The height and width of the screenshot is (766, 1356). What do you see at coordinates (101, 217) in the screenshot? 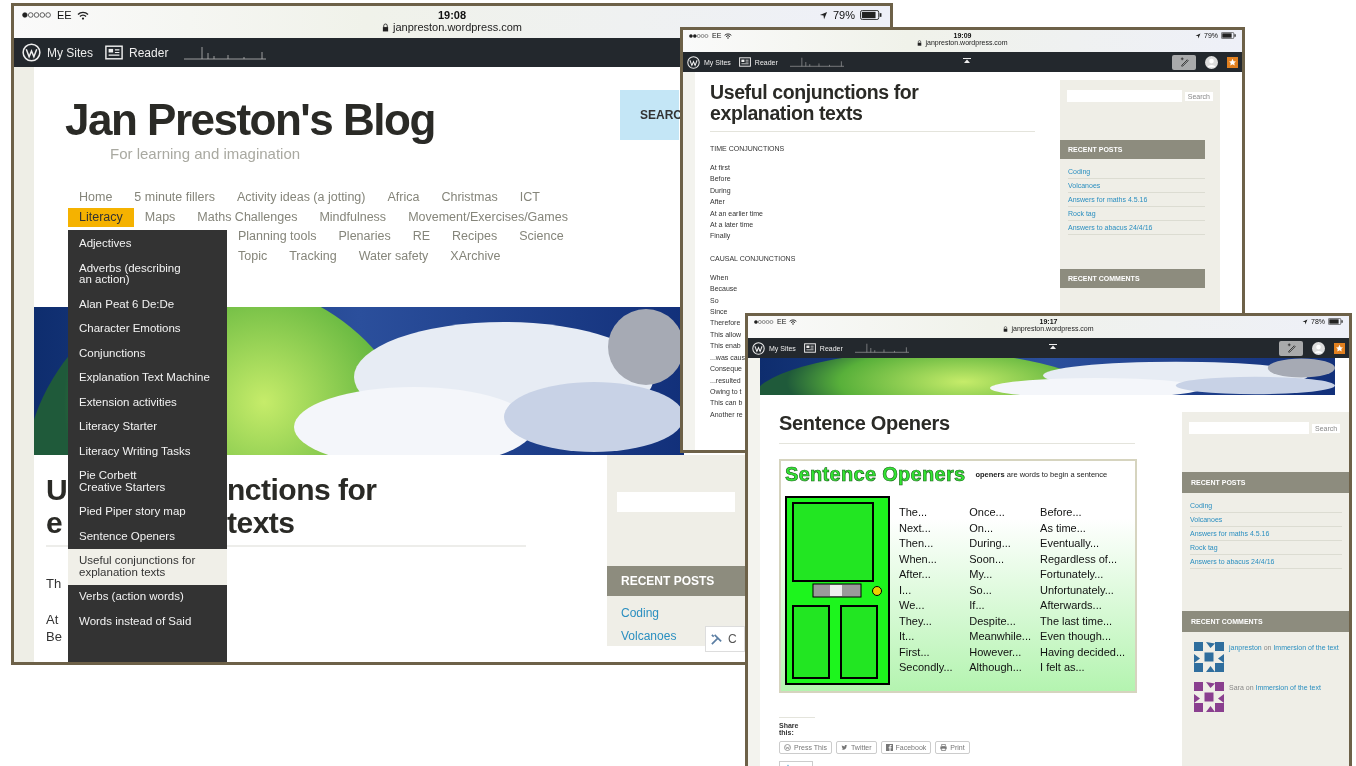
I see `nav-menu-item: Literacy` at bounding box center [101, 217].